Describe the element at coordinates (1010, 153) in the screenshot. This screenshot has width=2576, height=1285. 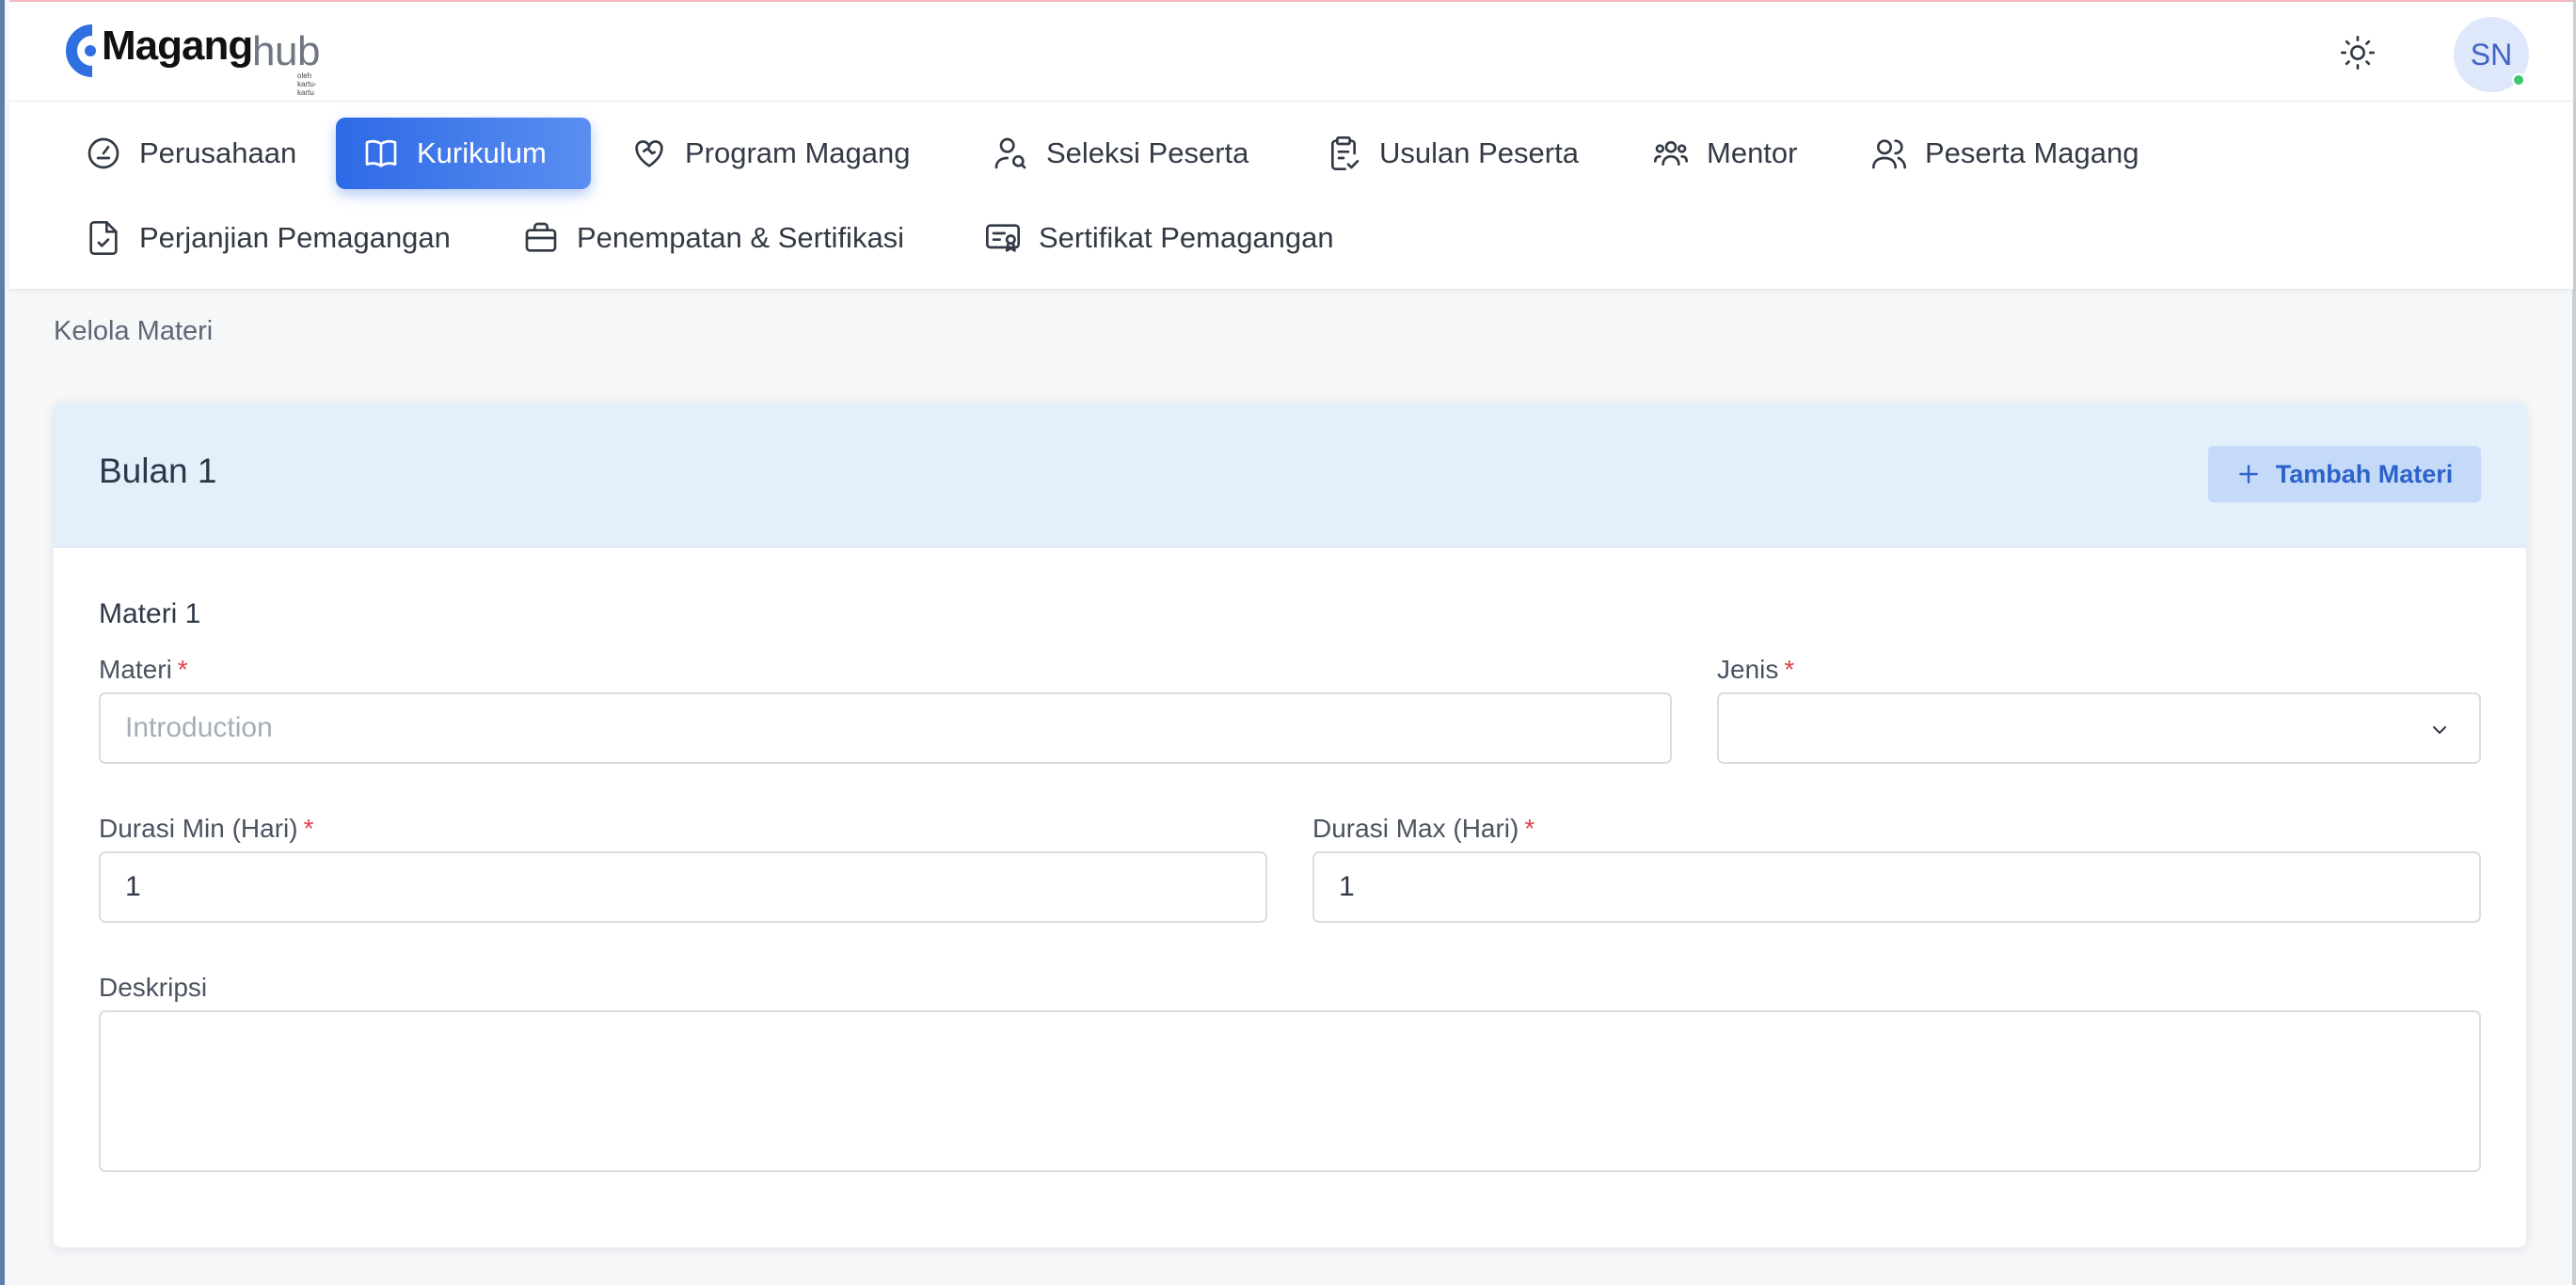
I see `user-search-icon` at that location.